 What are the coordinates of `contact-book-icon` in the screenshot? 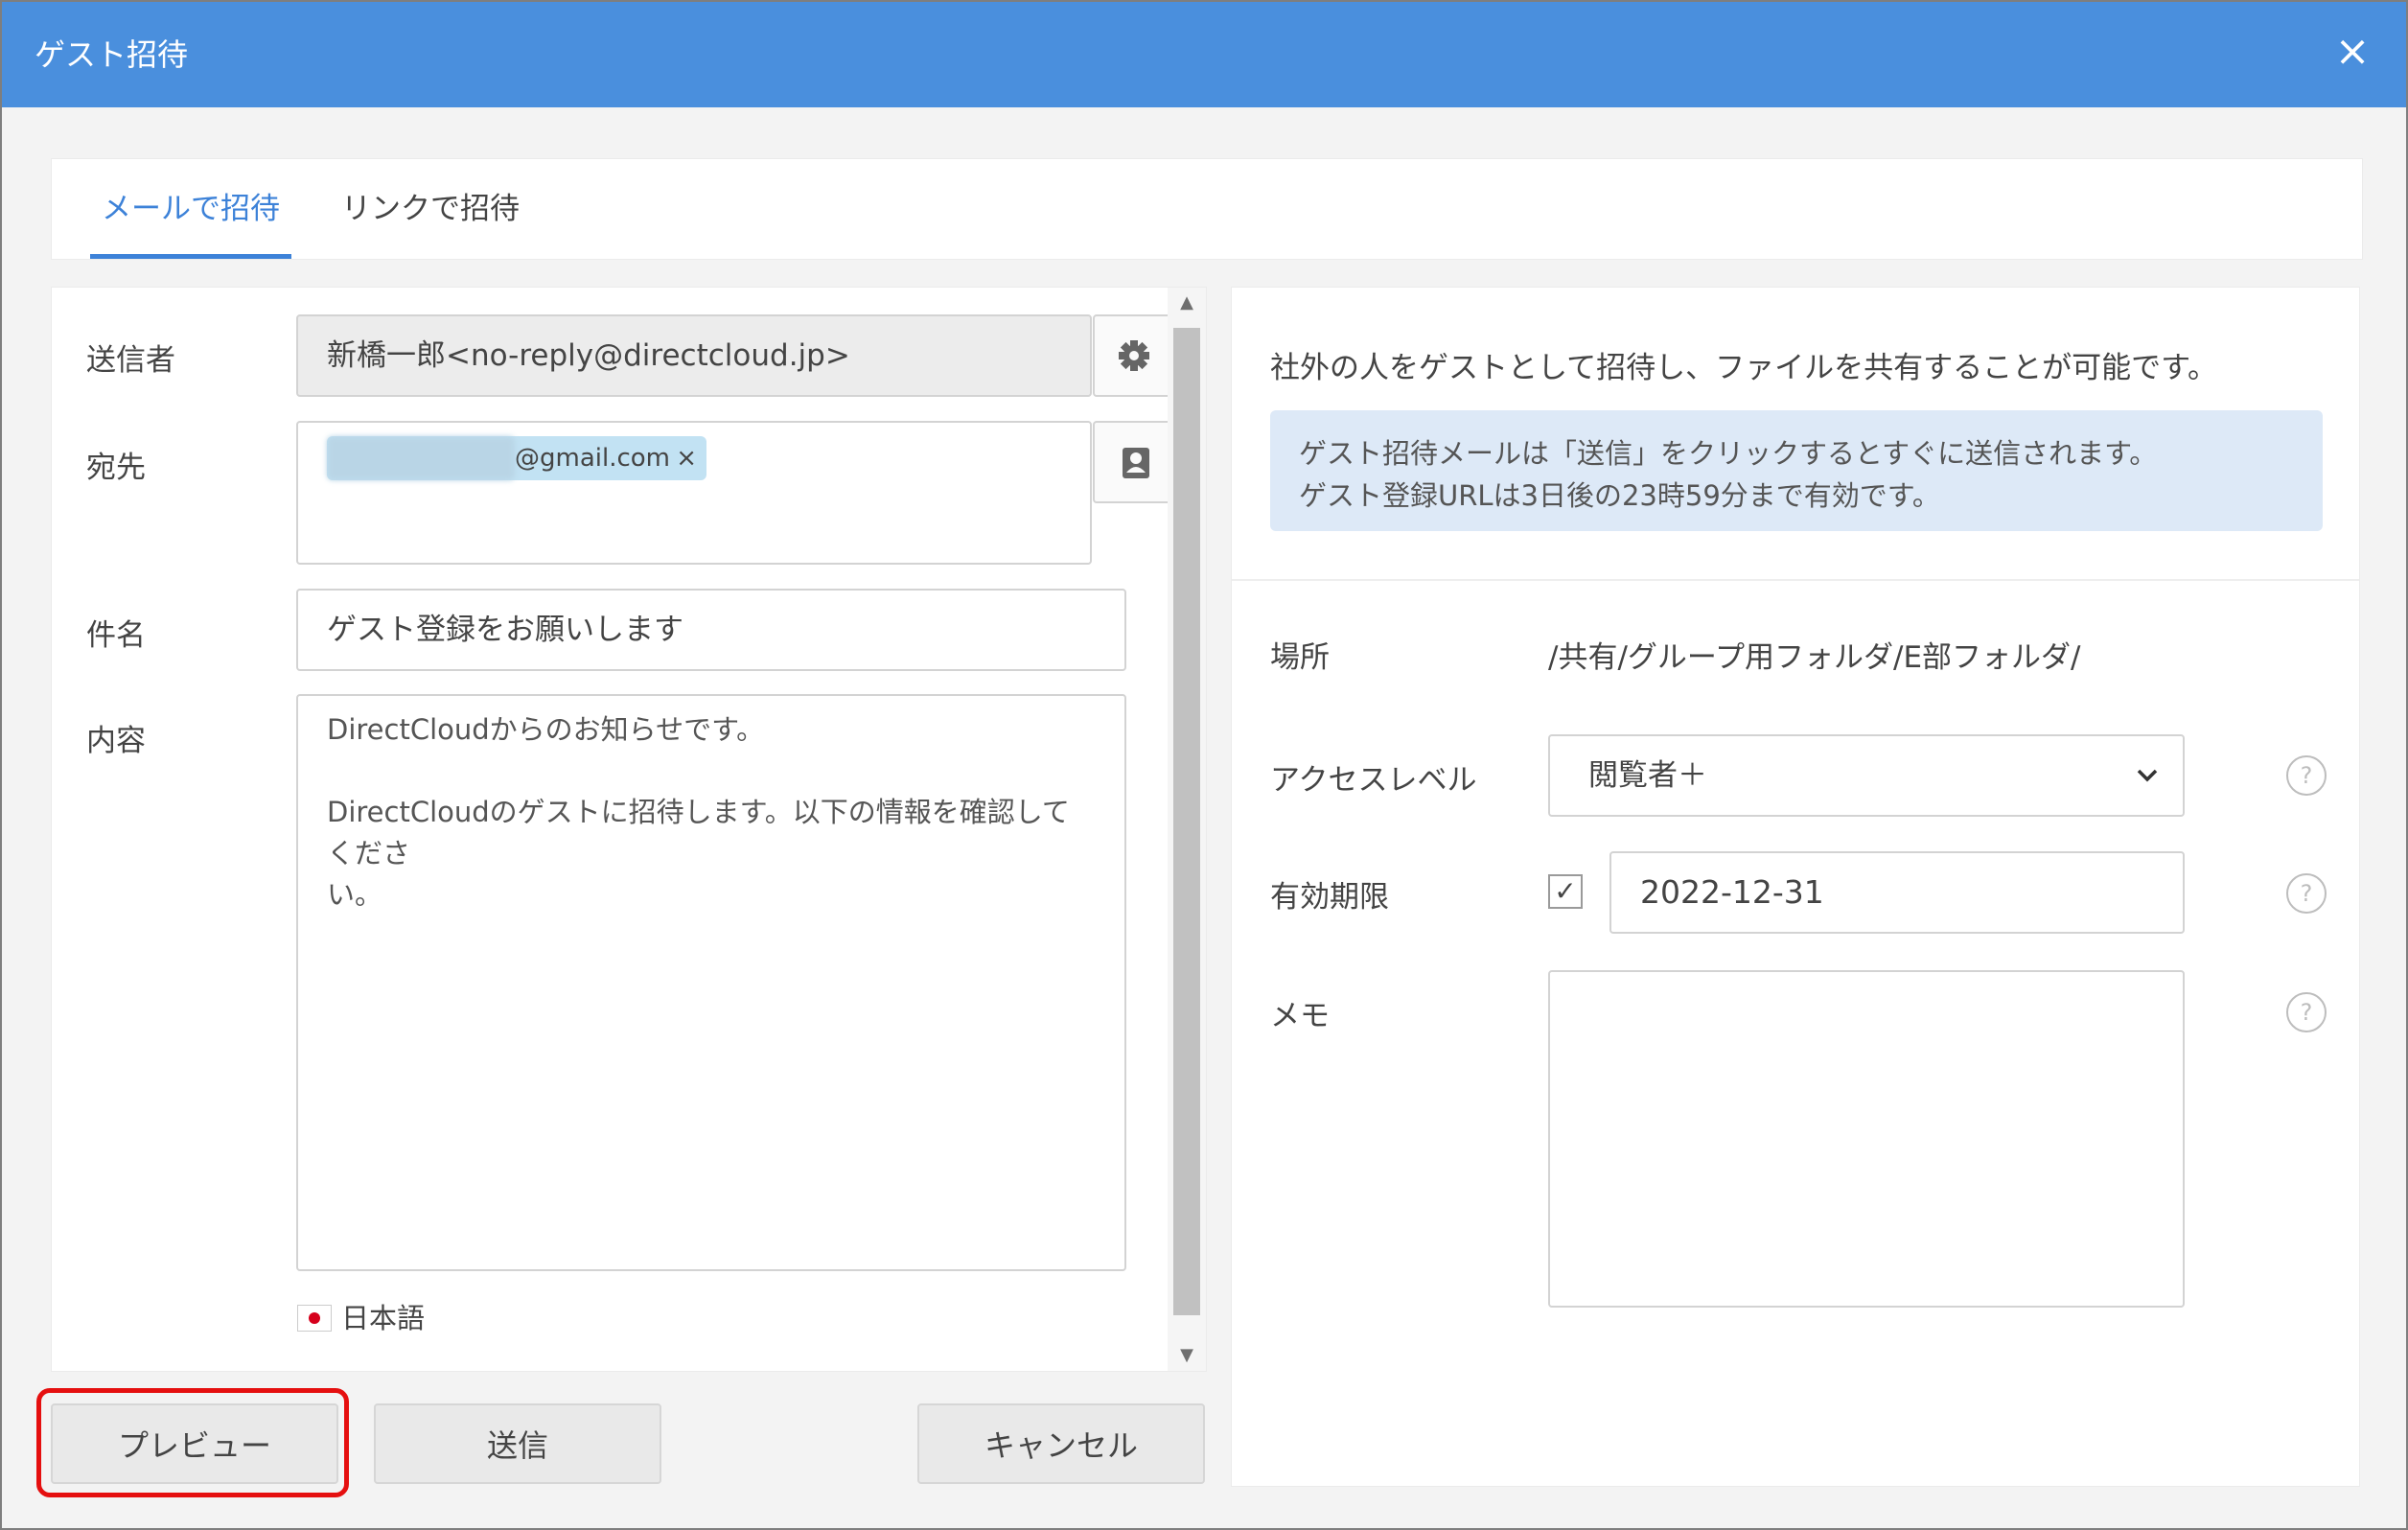 It's located at (1136, 463).